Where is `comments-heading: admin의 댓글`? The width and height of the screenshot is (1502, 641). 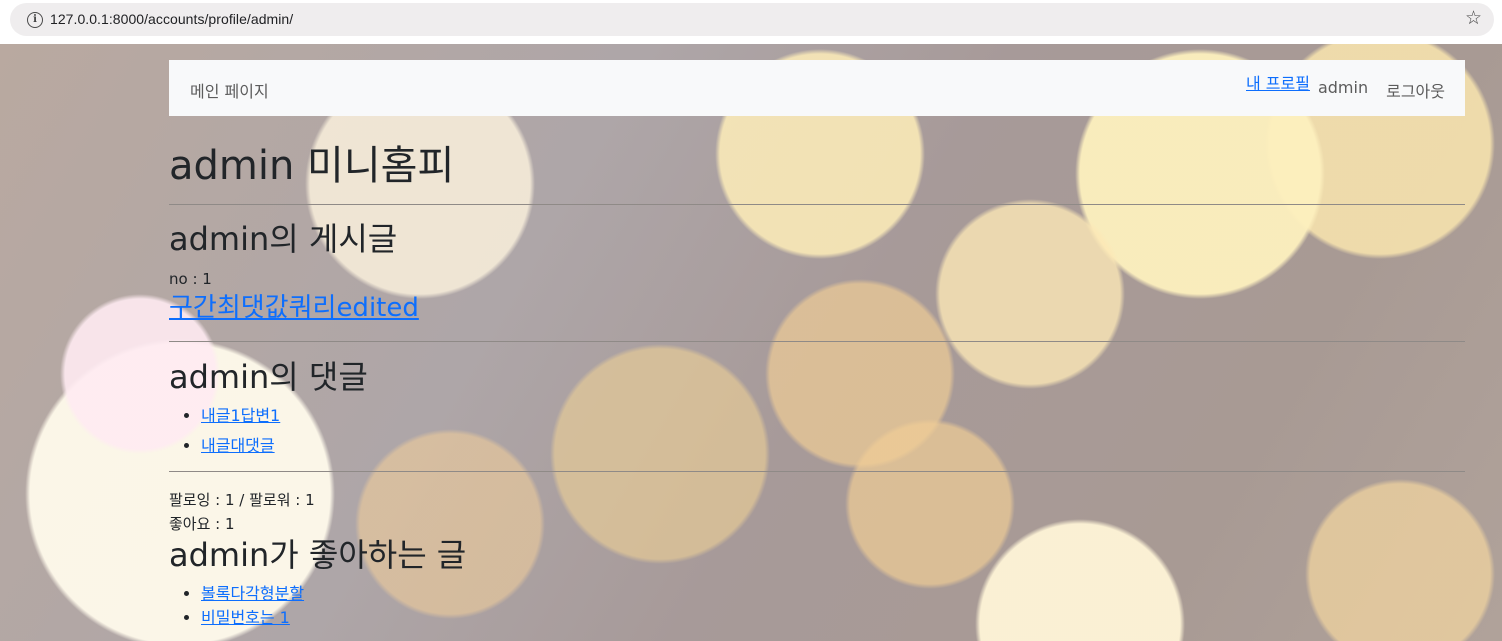
comments-heading: admin의 댓글 is located at coordinates (268, 377).